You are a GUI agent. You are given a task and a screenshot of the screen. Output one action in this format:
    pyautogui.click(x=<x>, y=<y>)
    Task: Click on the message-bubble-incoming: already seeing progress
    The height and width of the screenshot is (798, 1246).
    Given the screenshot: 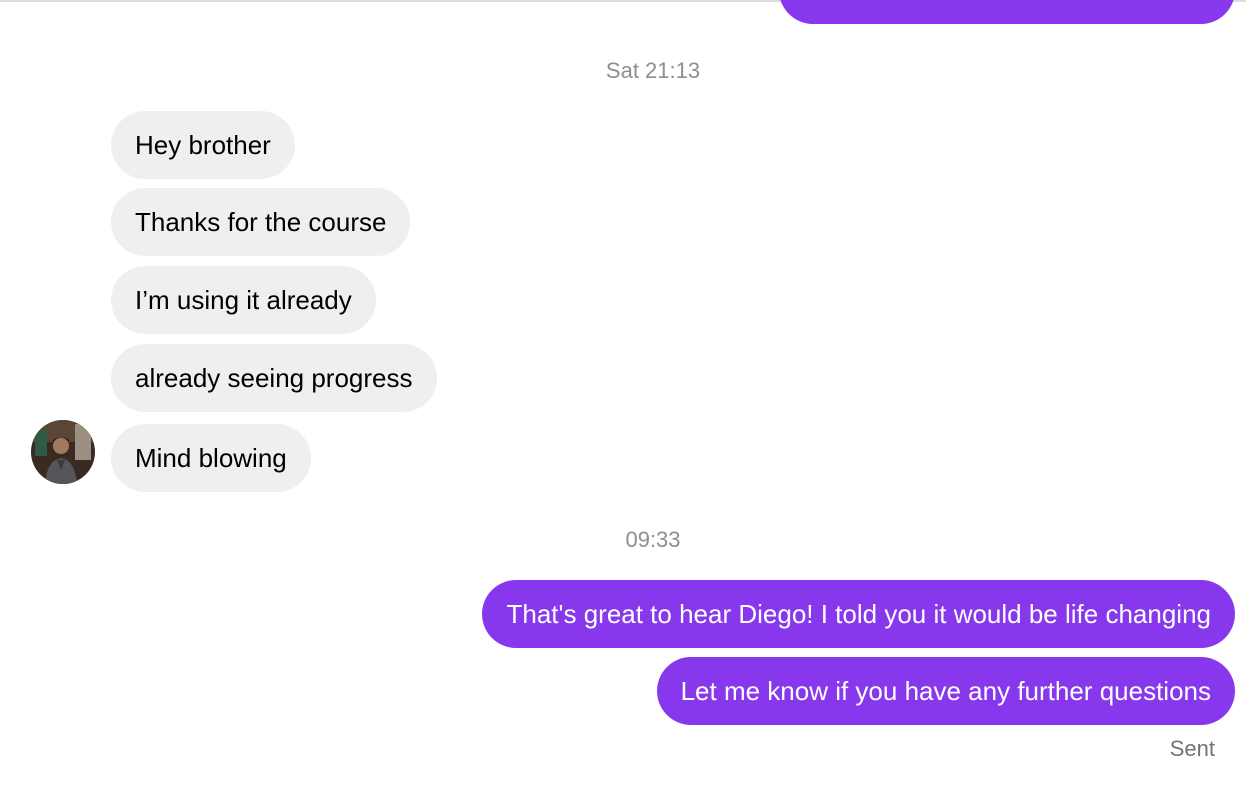 What is the action you would take?
    pyautogui.click(x=274, y=378)
    